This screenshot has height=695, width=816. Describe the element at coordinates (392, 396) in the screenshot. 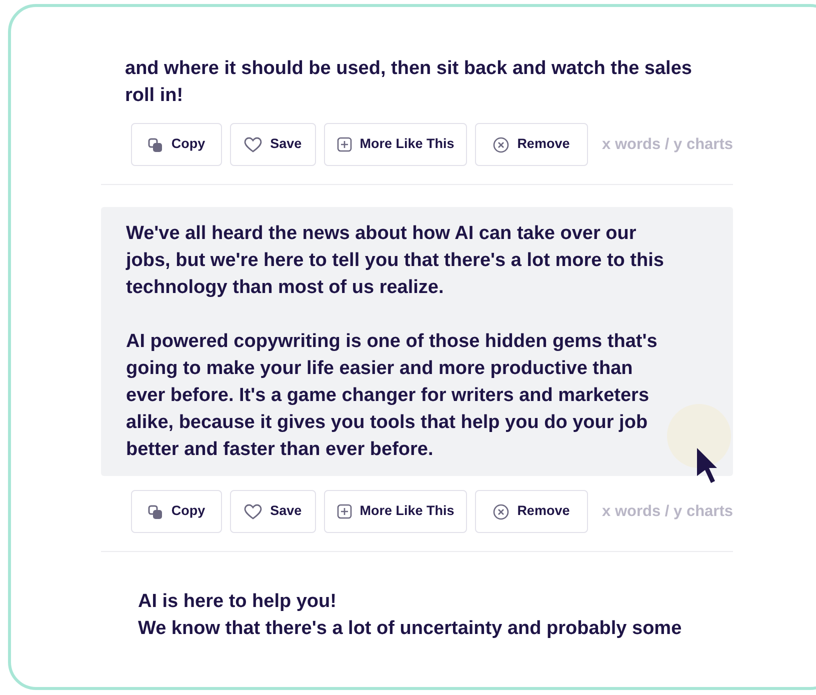

I see `result-paragraph: AI powered copywriting is one of those hidden gems that's going to make your life easier and more productive than ever before. It's a game changer for writers and marketers alike, because it gives you tools that help you do your job better and faster than ever before.` at that location.